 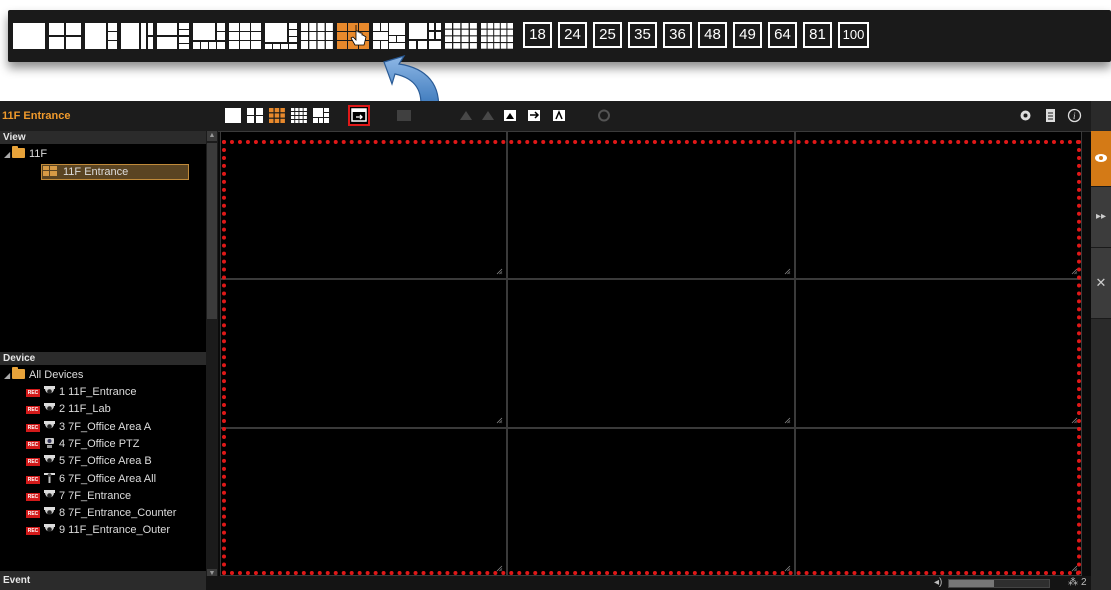 I want to click on rec-badge: REC, so click(x=33, y=427).